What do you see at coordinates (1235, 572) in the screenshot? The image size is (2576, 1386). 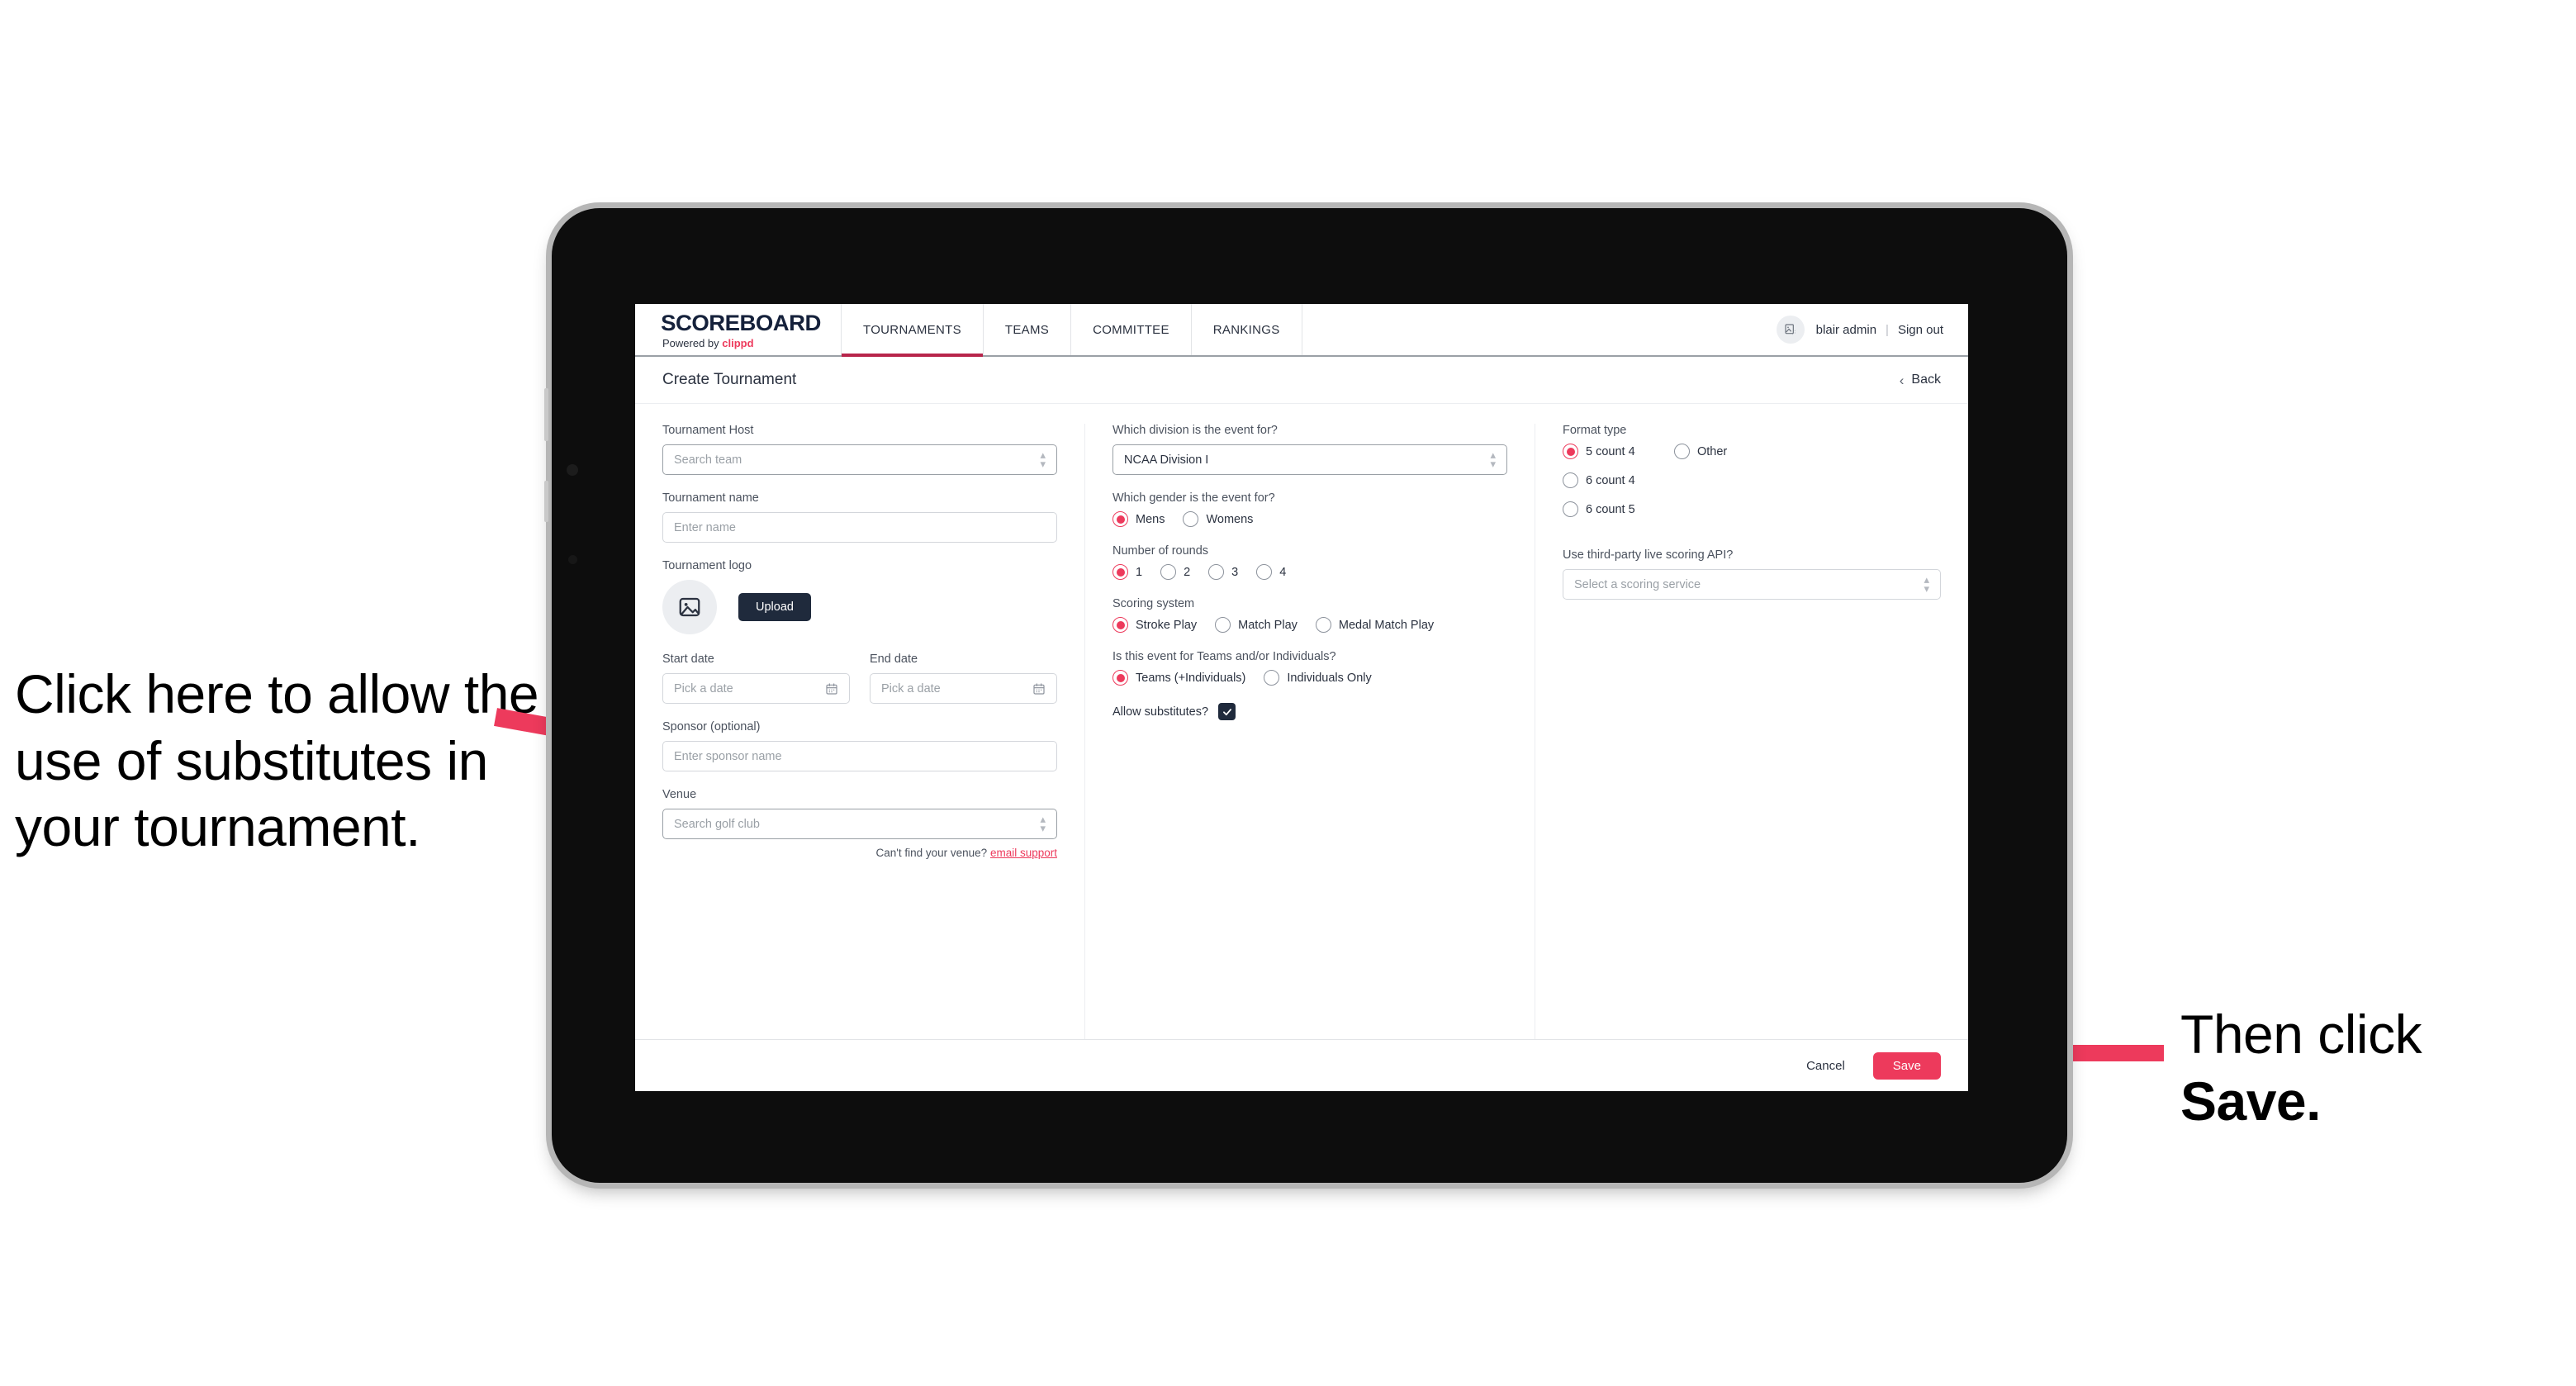 I see `radio-rounds-3-label: 3` at bounding box center [1235, 572].